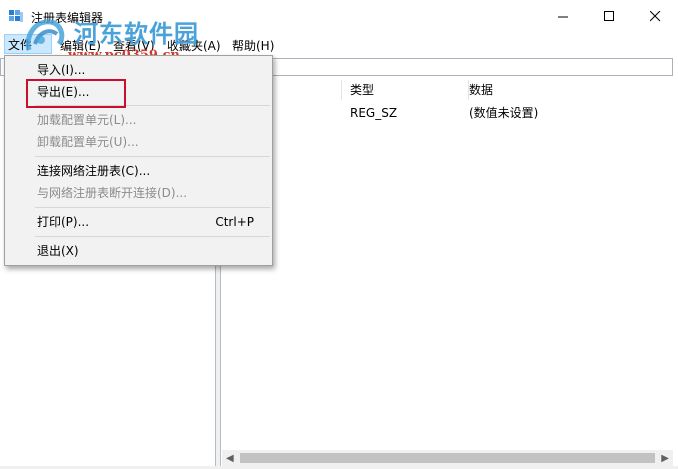  I want to click on maximize-button, so click(609, 16).